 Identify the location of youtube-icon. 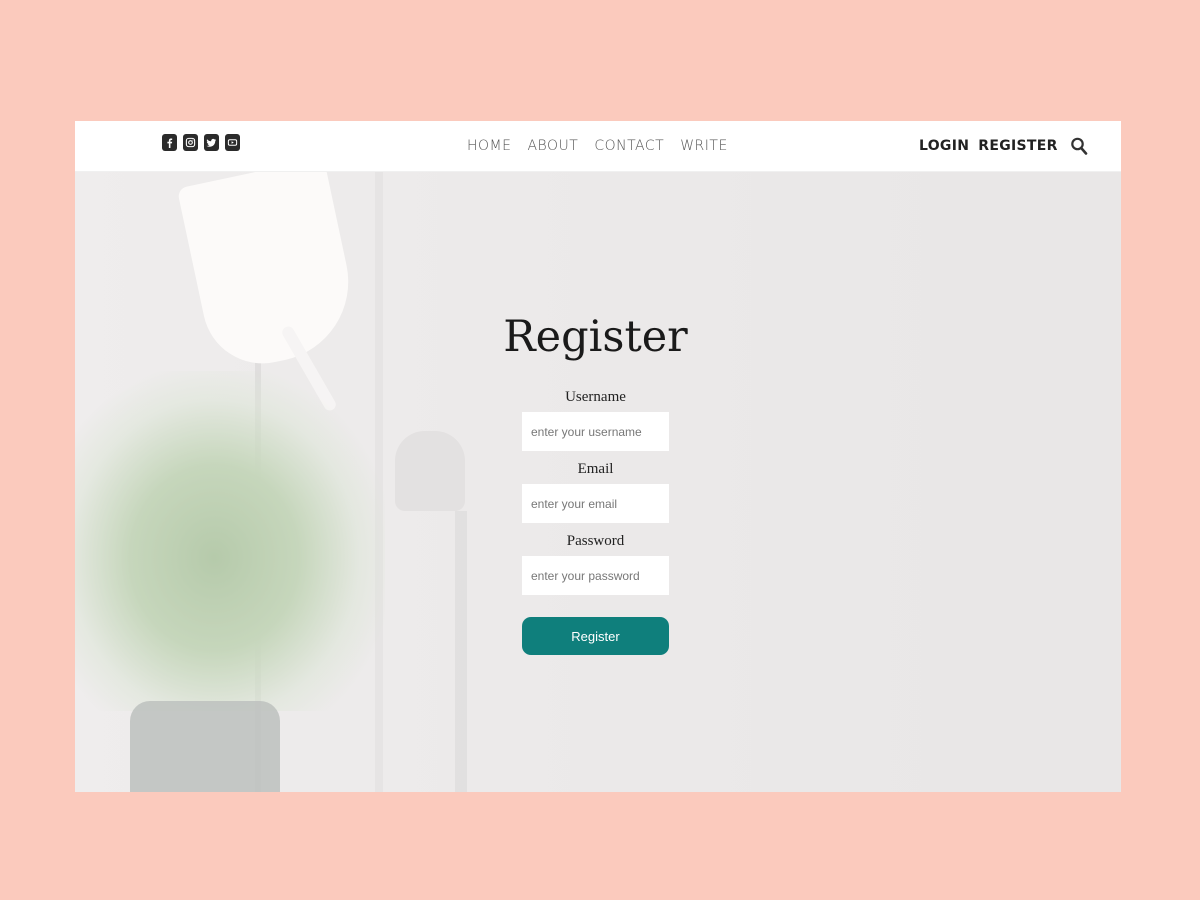
(232, 142).